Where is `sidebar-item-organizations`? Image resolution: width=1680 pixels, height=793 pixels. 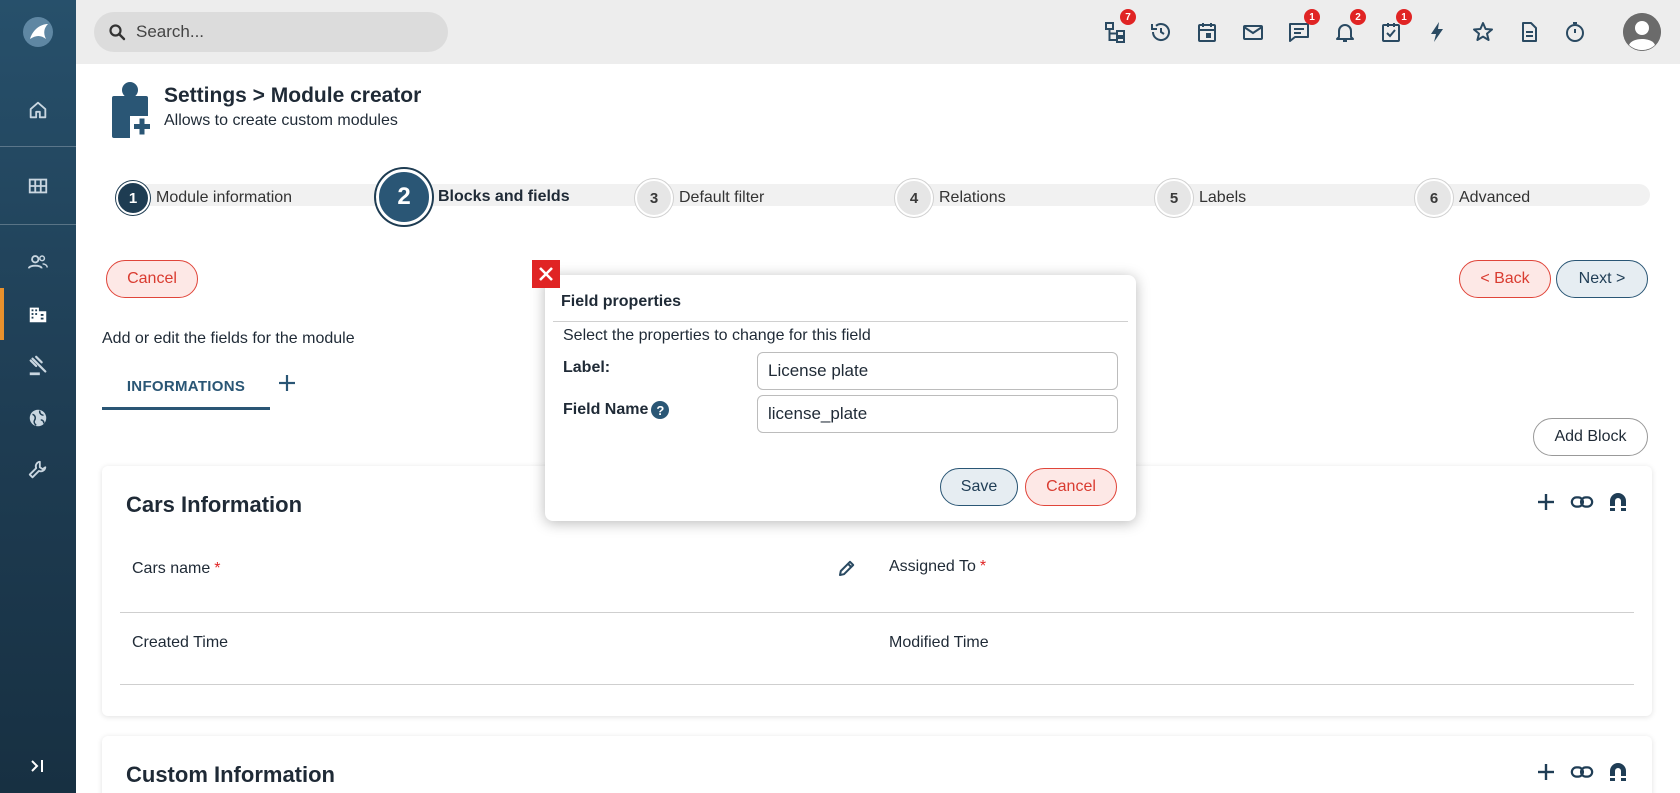 sidebar-item-organizations is located at coordinates (38, 314).